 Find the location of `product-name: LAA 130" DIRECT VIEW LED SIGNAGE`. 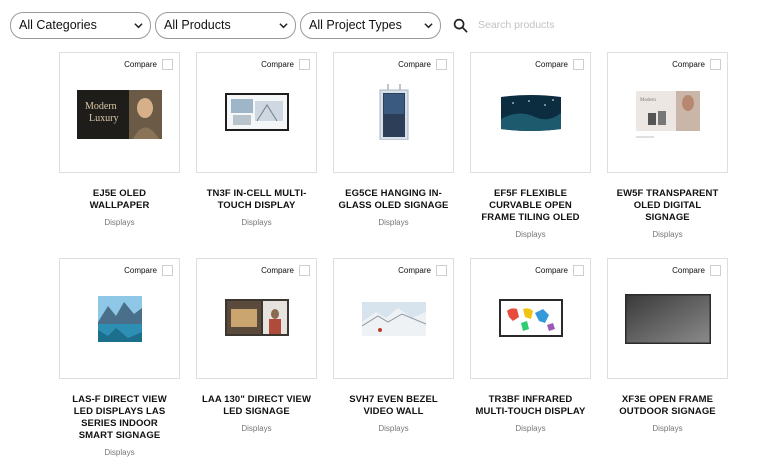

product-name: LAA 130" DIRECT VIEW LED SIGNAGE is located at coordinates (256, 406).